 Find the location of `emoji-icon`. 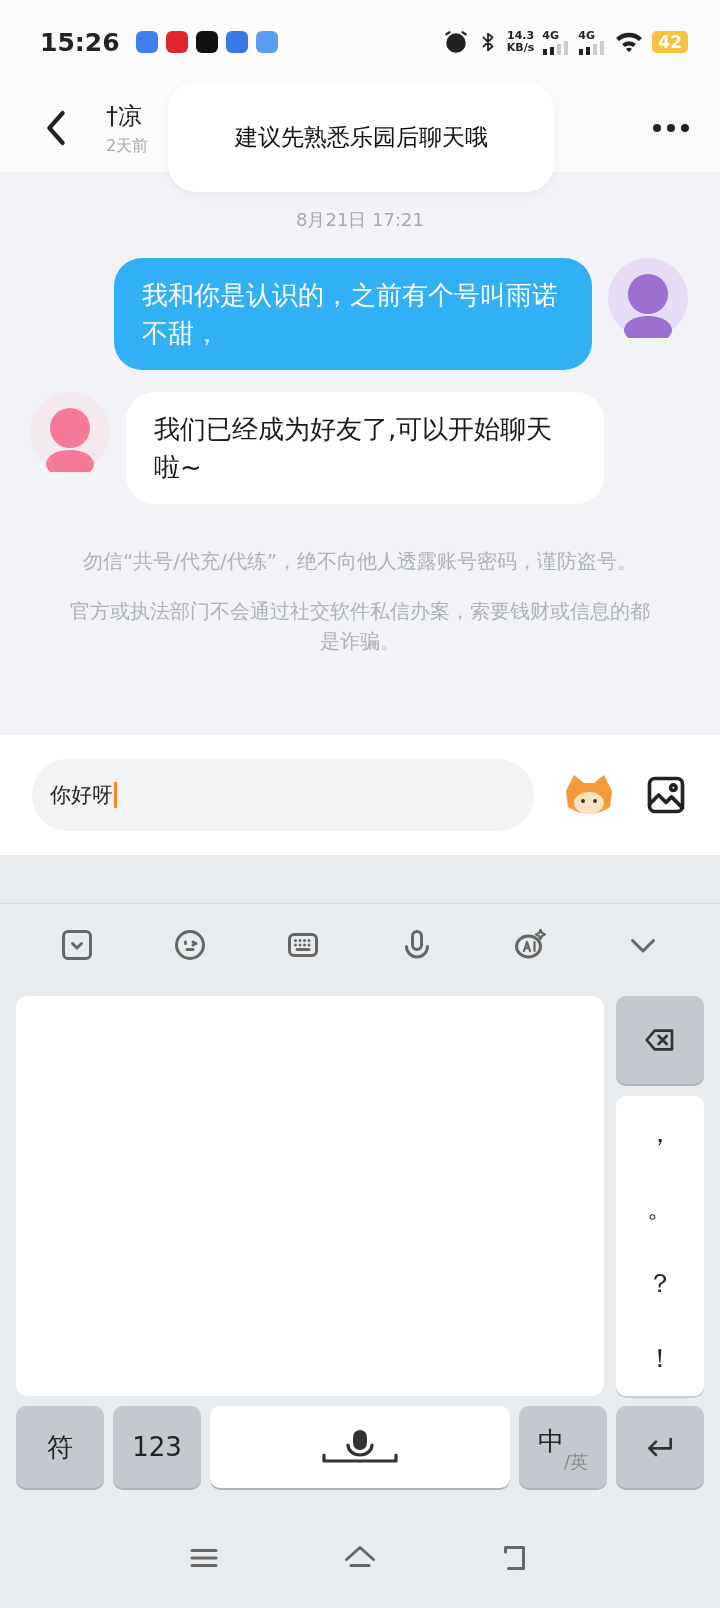

emoji-icon is located at coordinates (190, 945).